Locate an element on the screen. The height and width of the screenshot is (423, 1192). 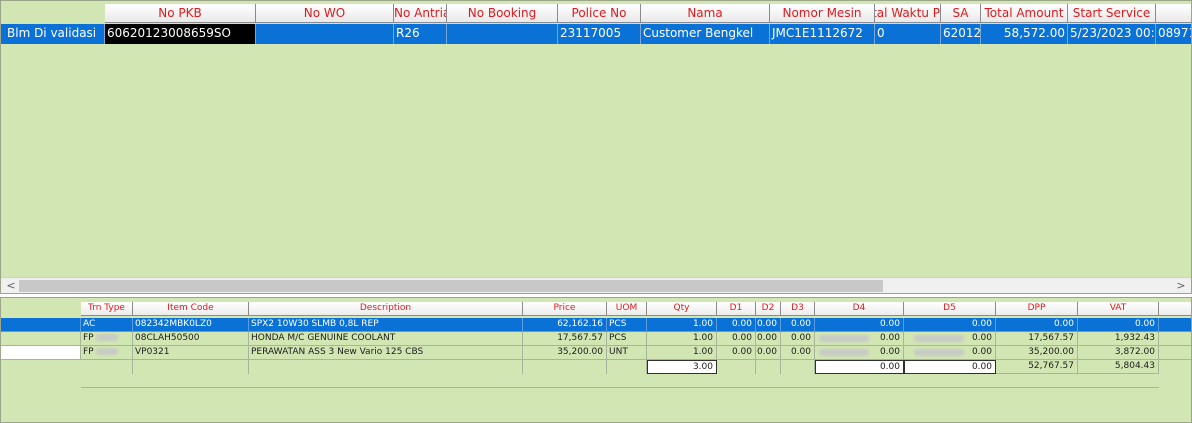
header-police-no: Police No is located at coordinates (599, 13).